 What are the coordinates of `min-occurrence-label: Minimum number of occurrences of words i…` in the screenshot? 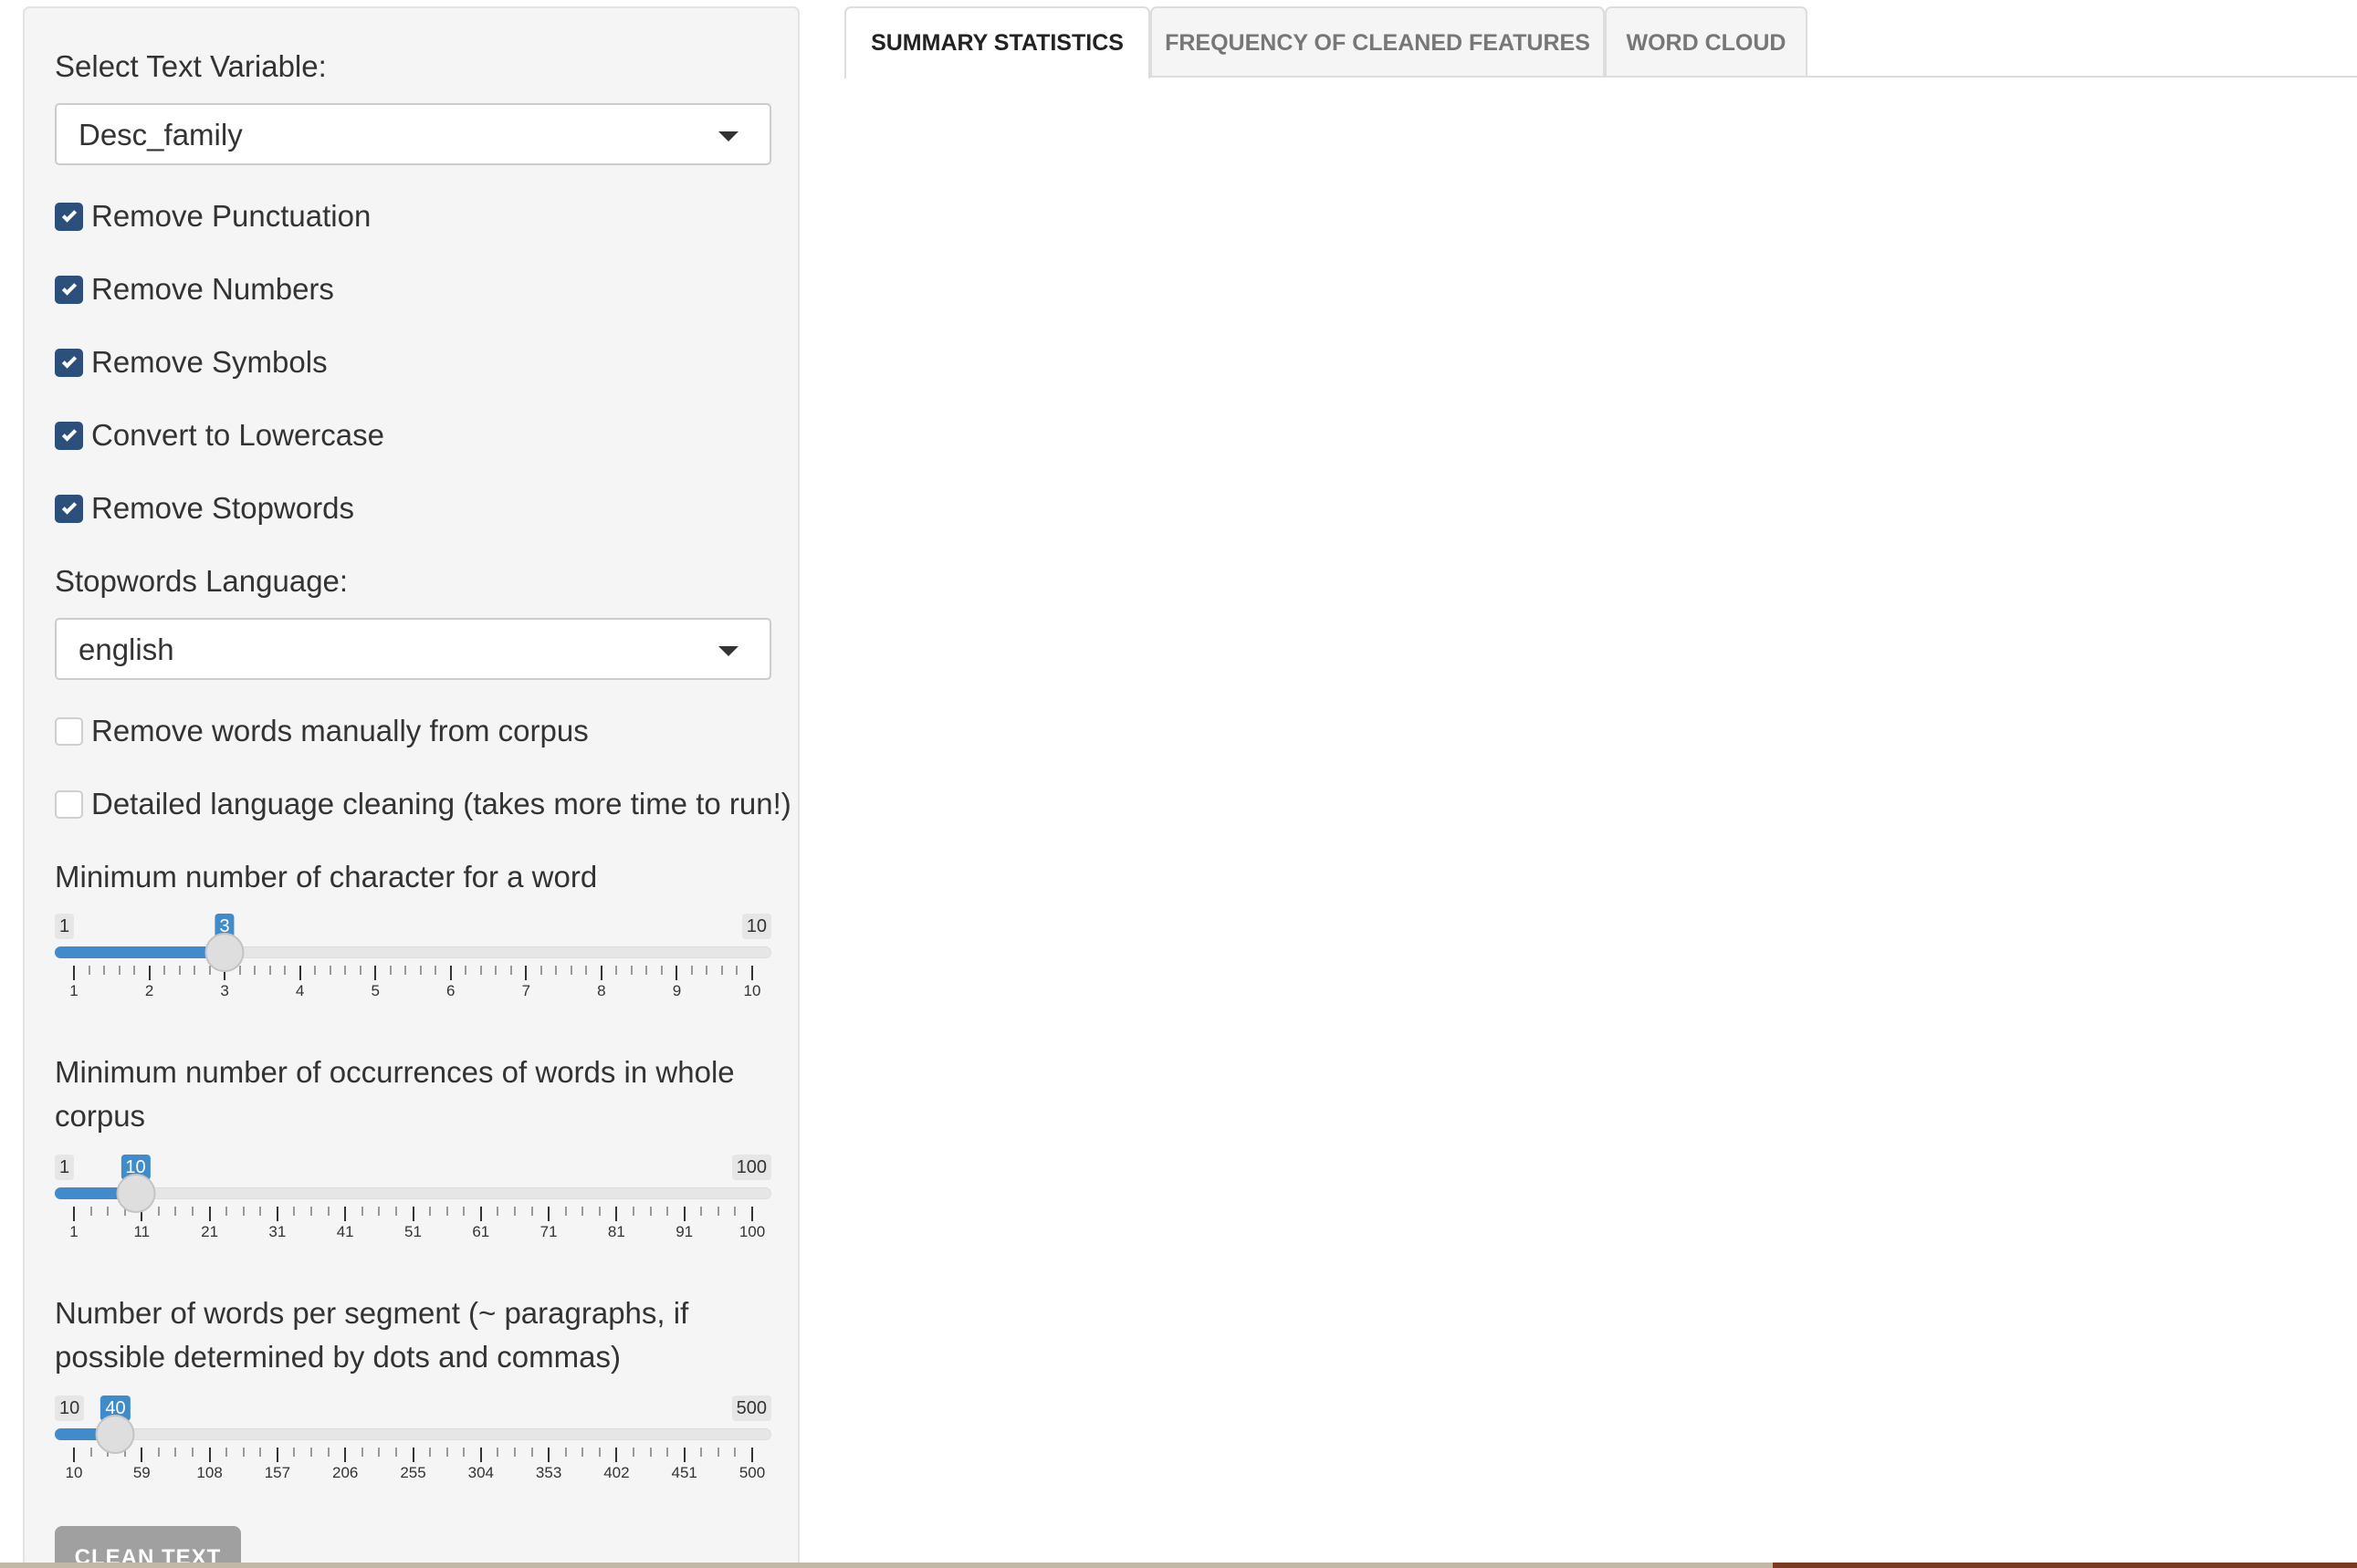 It's located at (395, 1094).